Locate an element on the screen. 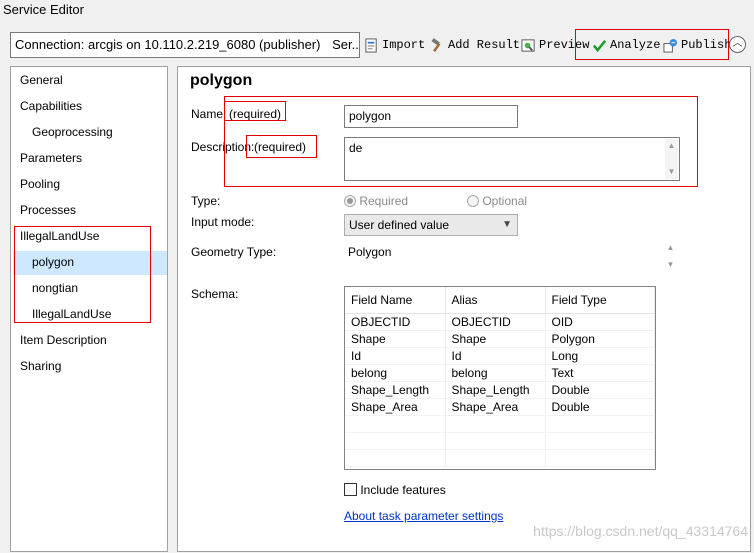 Image resolution: width=754 pixels, height=553 pixels. analyze-button: Analyze is located at coordinates (626, 45).